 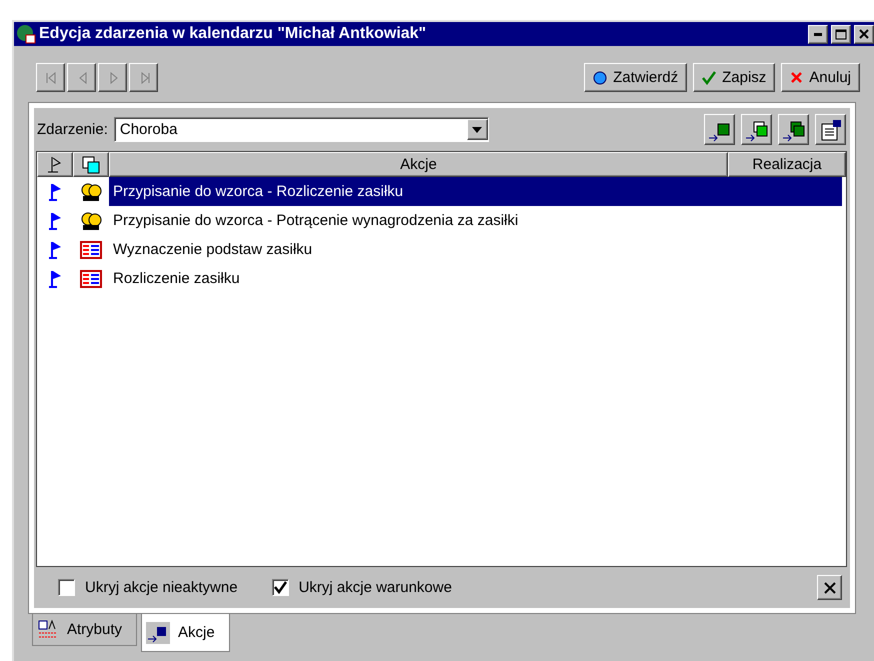 I want to click on column-header: Realizacja, so click(x=787, y=164).